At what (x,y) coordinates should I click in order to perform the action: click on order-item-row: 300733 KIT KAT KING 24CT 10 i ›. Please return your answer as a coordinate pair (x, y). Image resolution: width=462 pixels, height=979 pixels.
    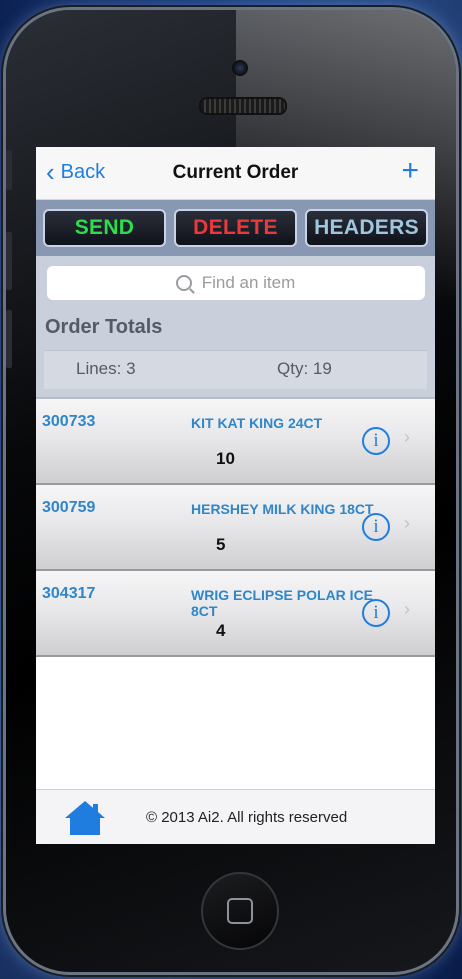
    Looking at the image, I should click on (235, 442).